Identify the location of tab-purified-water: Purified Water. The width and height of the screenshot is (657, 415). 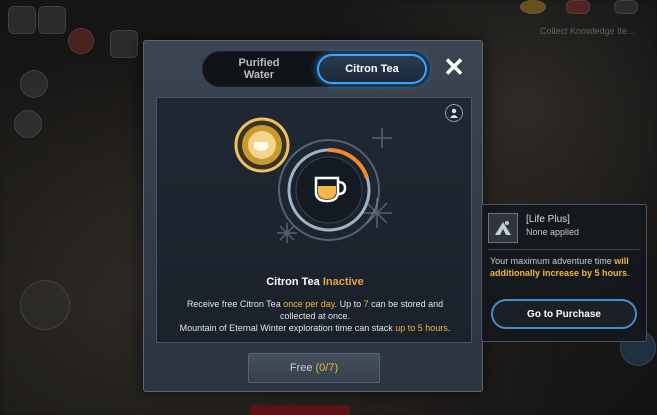
(259, 69).